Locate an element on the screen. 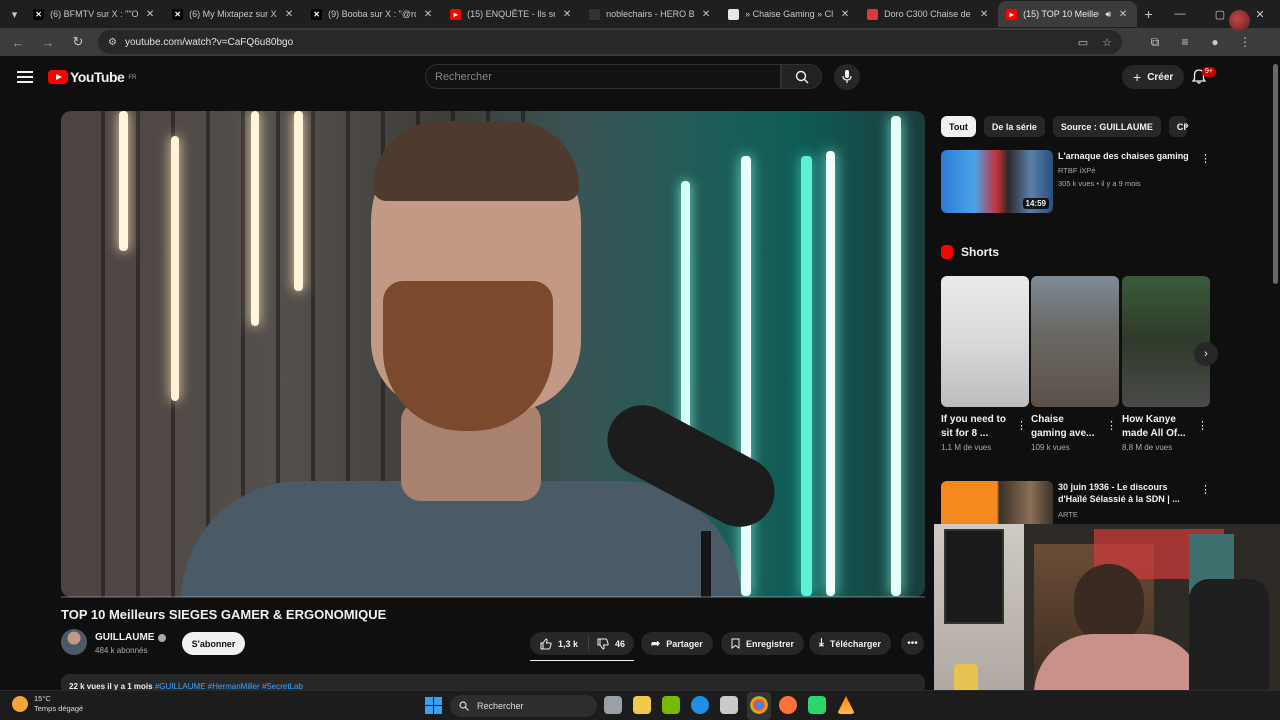 This screenshot has width=1280, height=720. task-view-icon is located at coordinates (613, 705).